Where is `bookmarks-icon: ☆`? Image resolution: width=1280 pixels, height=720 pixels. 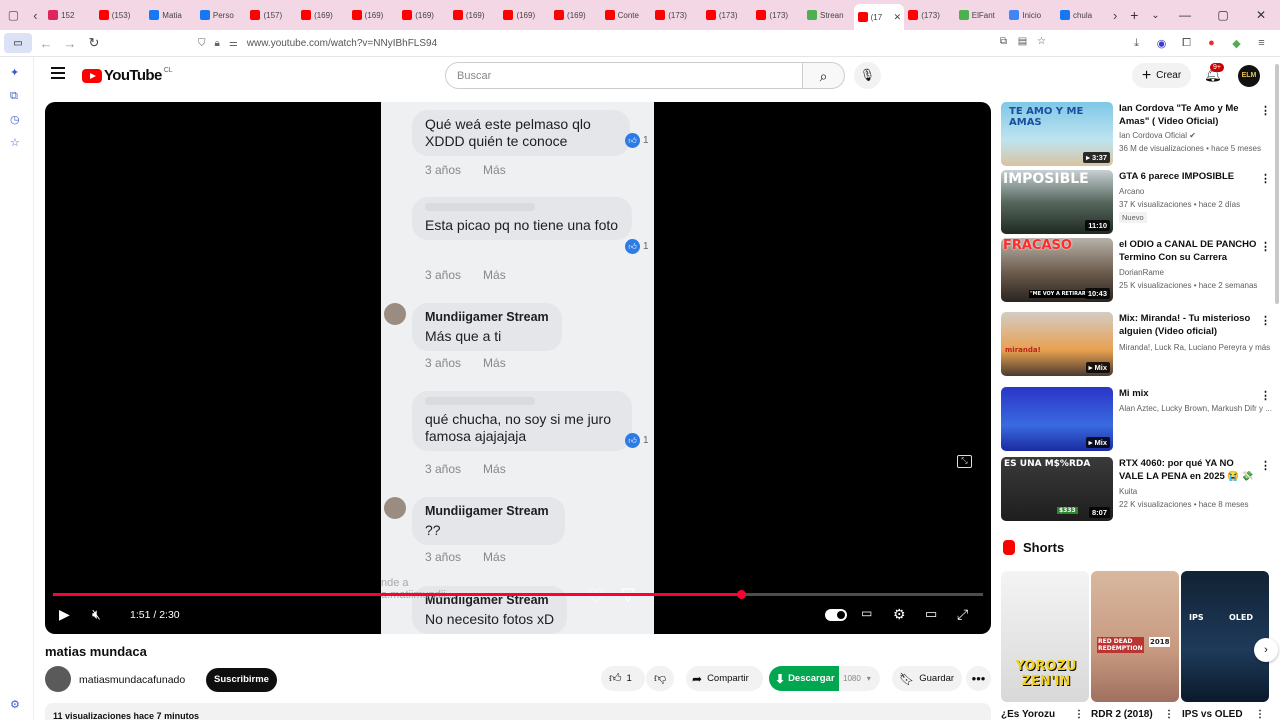 bookmarks-icon: ☆ is located at coordinates (15, 142).